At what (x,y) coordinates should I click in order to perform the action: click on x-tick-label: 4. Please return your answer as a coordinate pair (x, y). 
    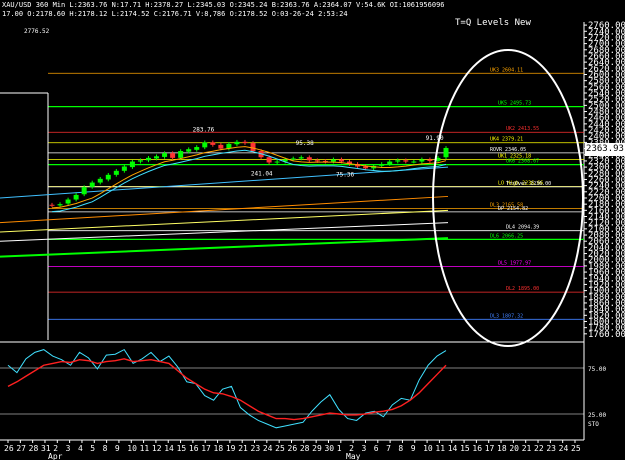
    Looking at the image, I should click on (80, 448).